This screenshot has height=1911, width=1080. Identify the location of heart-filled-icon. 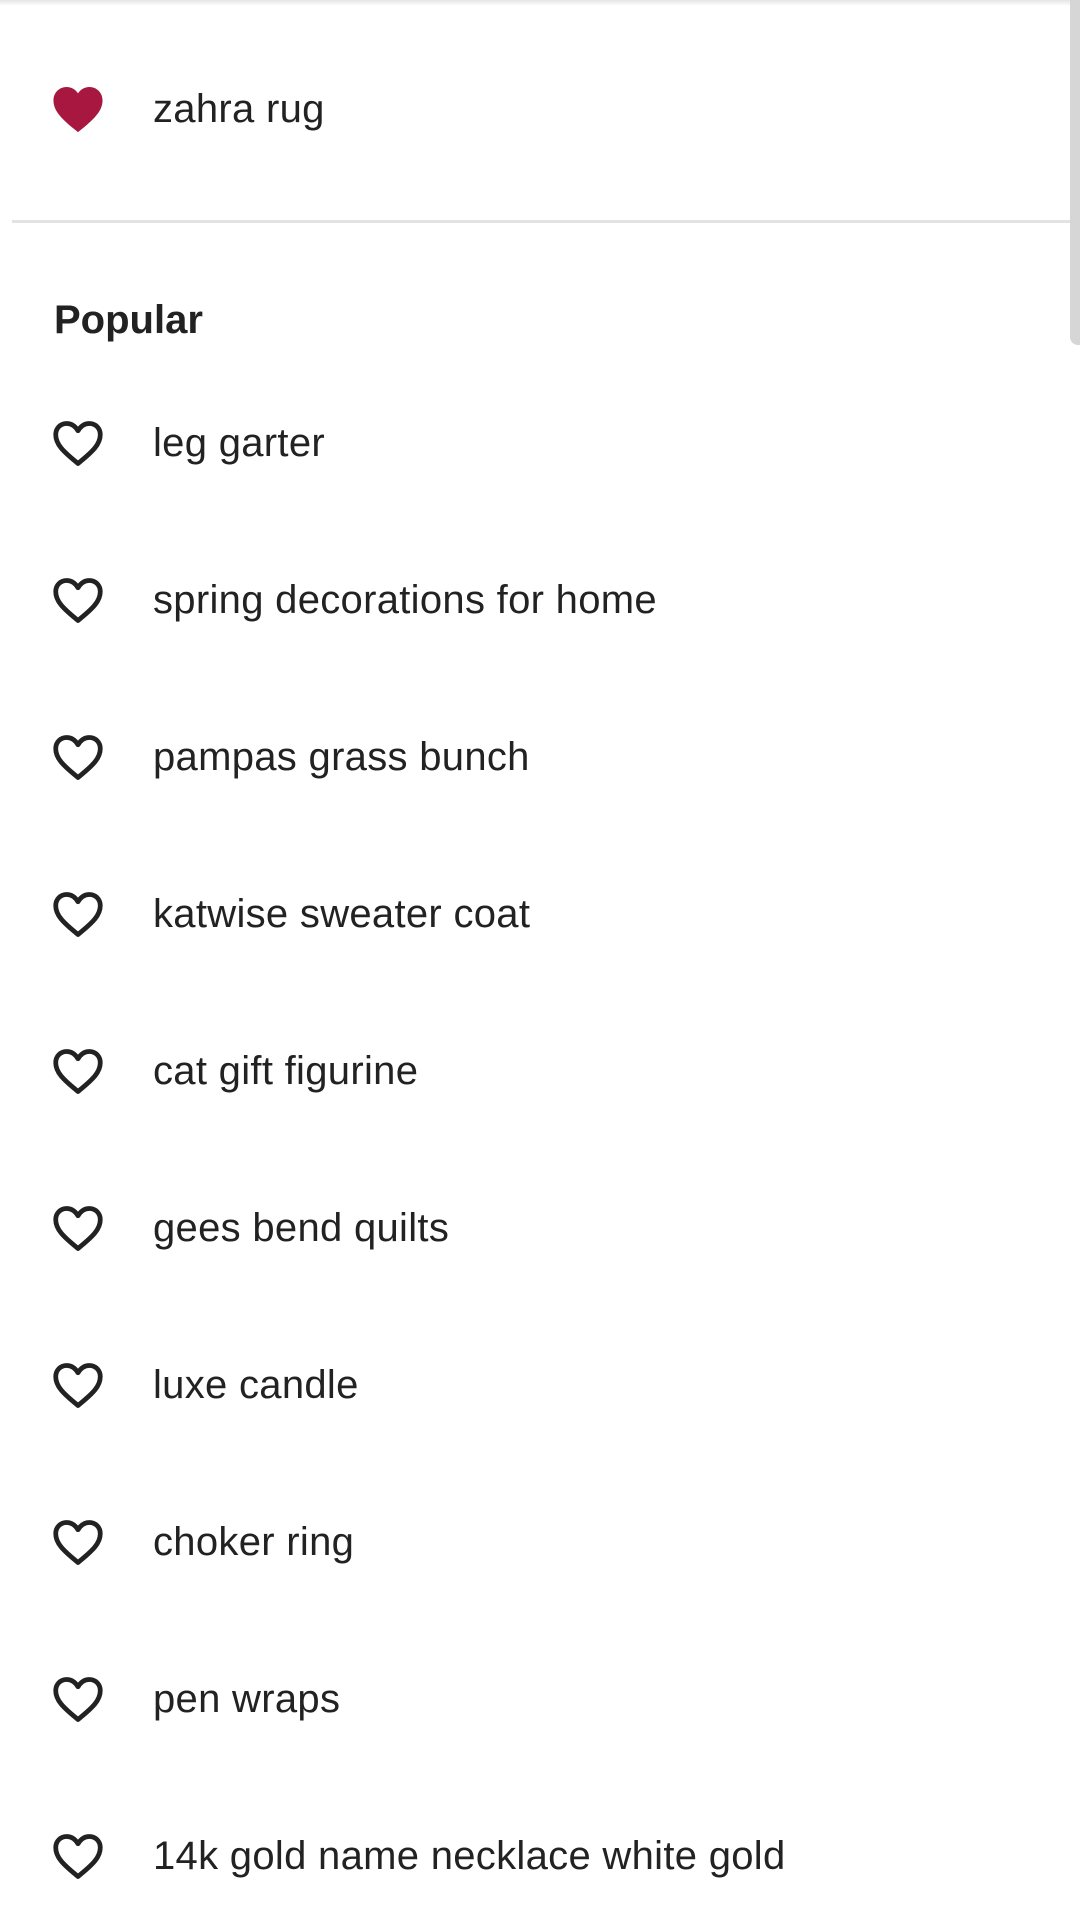
(78, 109).